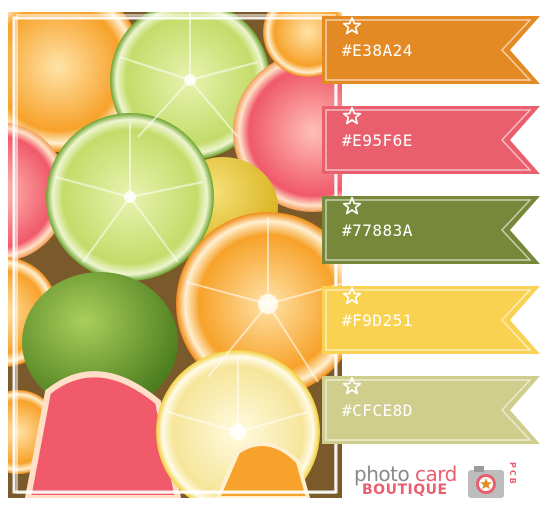  What do you see at coordinates (512, 474) in the screenshot?
I see `logo-initials: PCB` at bounding box center [512, 474].